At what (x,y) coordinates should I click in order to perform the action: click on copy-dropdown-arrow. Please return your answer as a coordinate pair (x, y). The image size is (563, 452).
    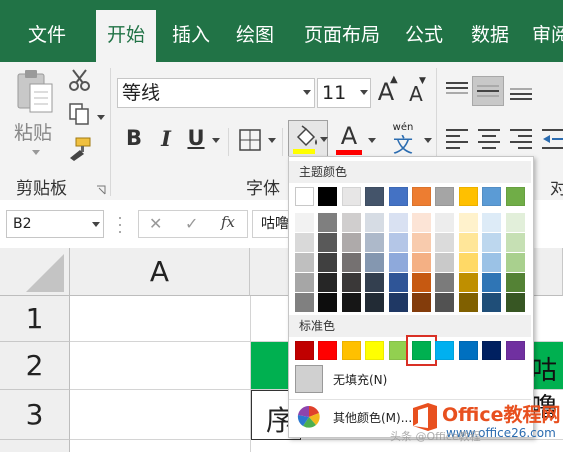
    Looking at the image, I should click on (101, 117).